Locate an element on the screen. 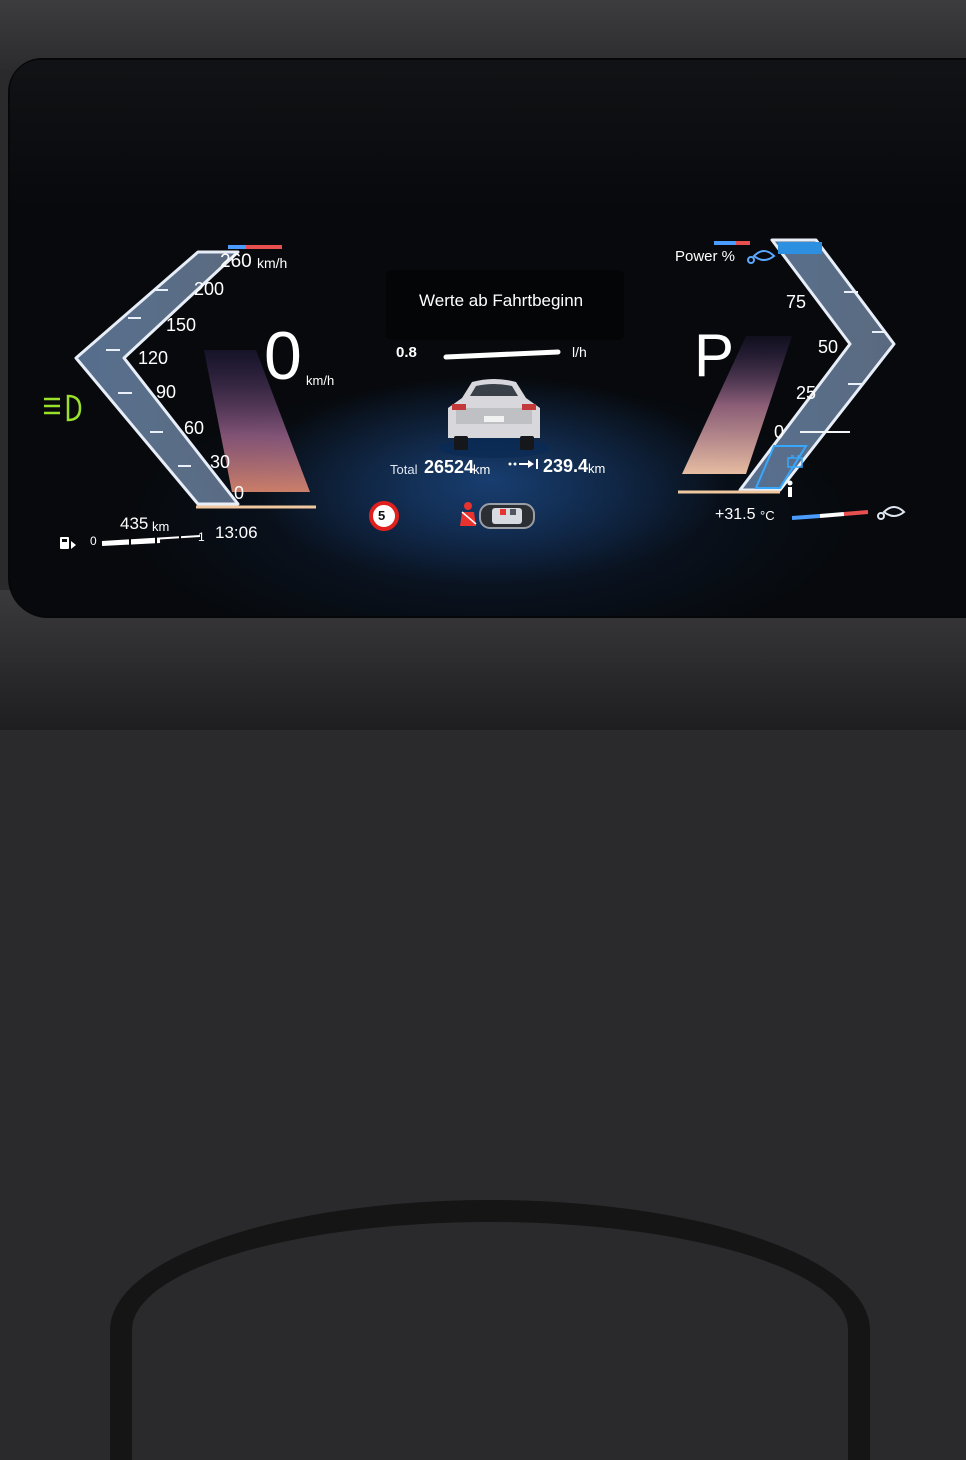 Image resolution: width=966 pixels, height=1460 pixels. outside-temperature: +31.5 is located at coordinates (735, 514).